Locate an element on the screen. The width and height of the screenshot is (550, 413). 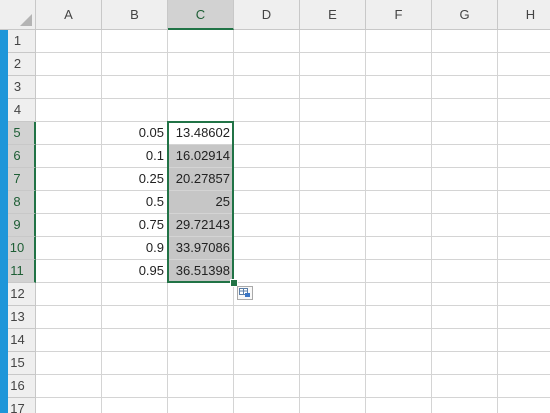
cell-d1 is located at coordinates (267, 41).